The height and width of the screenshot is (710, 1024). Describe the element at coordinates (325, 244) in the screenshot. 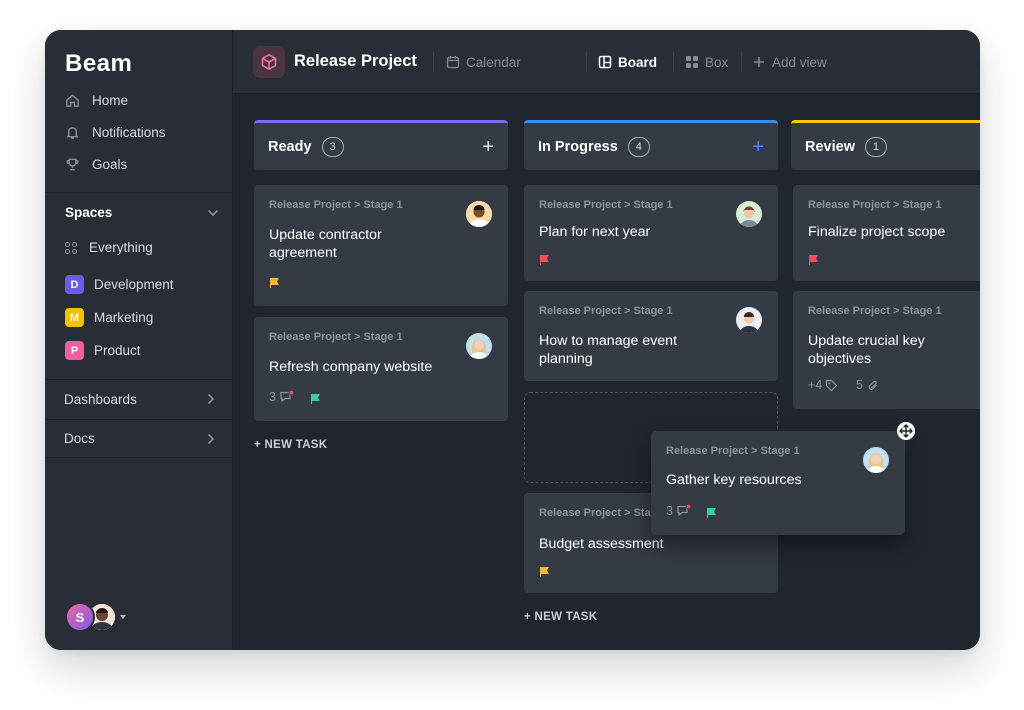

I see `task-title: Update contractor agreement` at that location.